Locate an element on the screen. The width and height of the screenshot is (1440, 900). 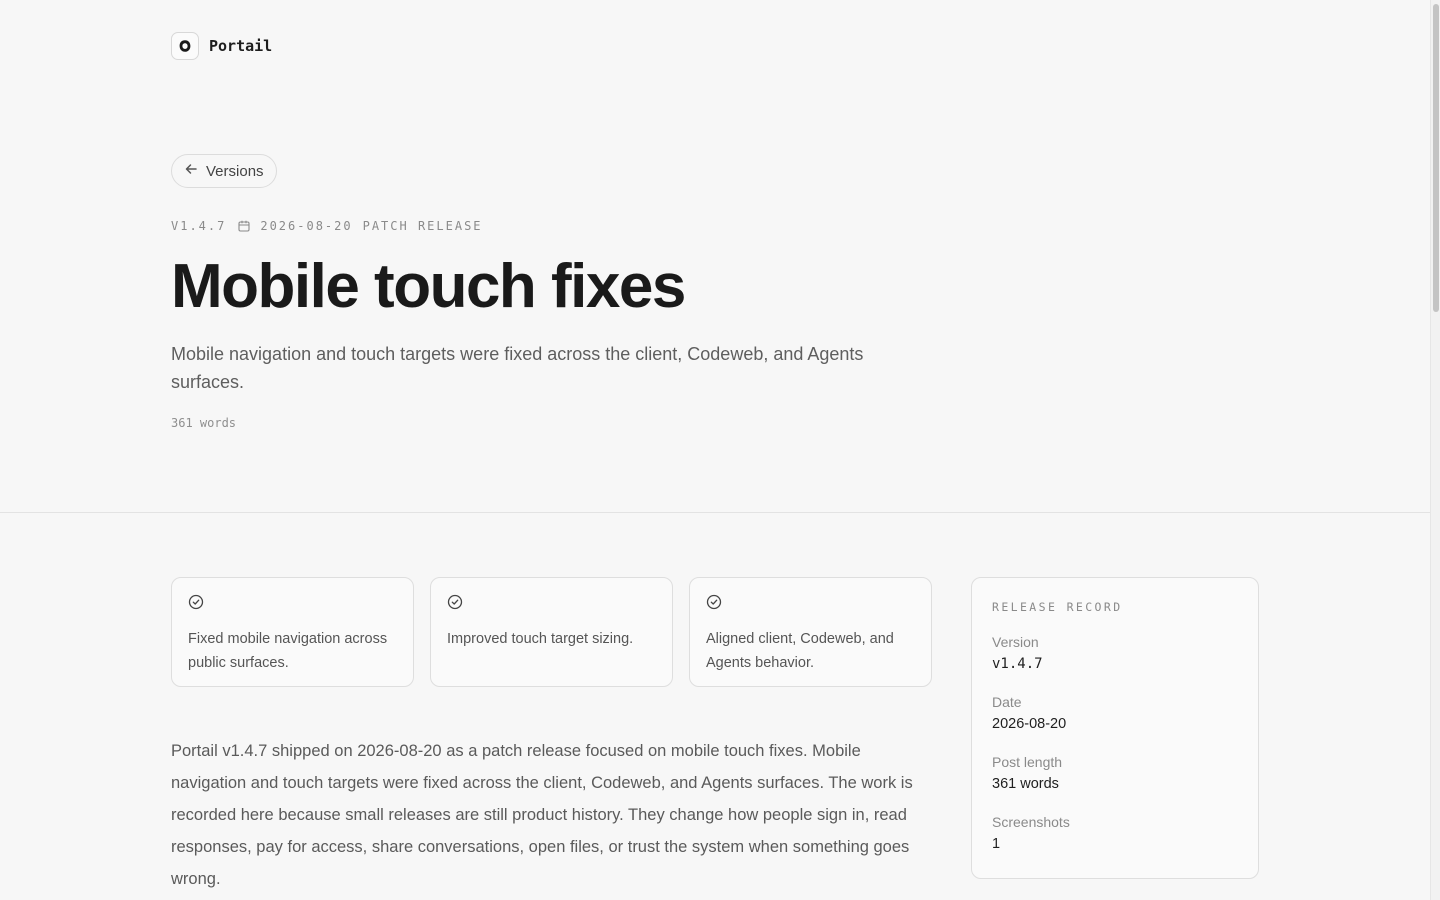
portail-logo-icon is located at coordinates (185, 46).